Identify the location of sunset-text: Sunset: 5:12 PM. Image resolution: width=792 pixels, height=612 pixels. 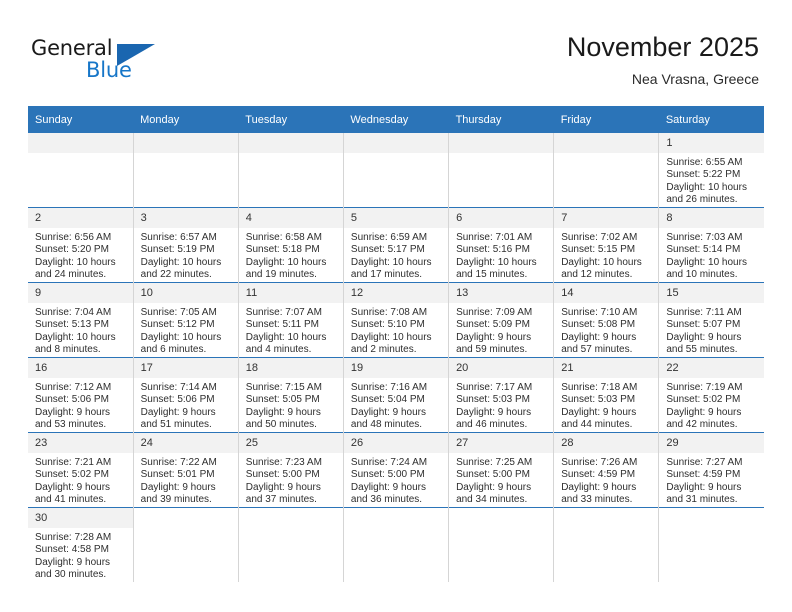
(177, 325).